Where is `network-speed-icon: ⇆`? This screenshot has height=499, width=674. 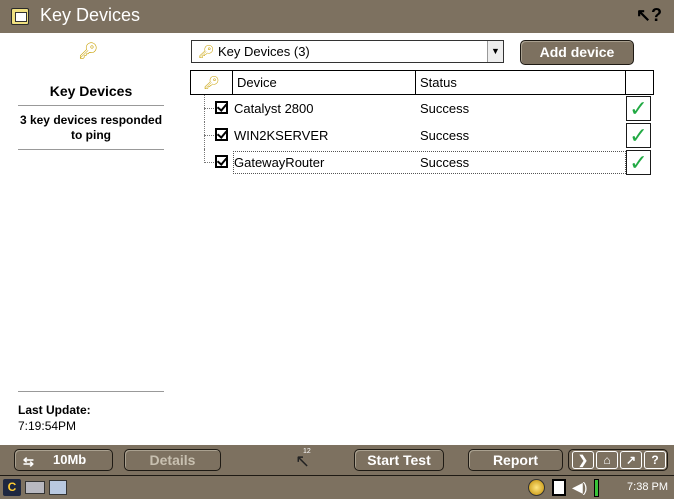
network-speed-icon: ⇆ is located at coordinates (28, 461).